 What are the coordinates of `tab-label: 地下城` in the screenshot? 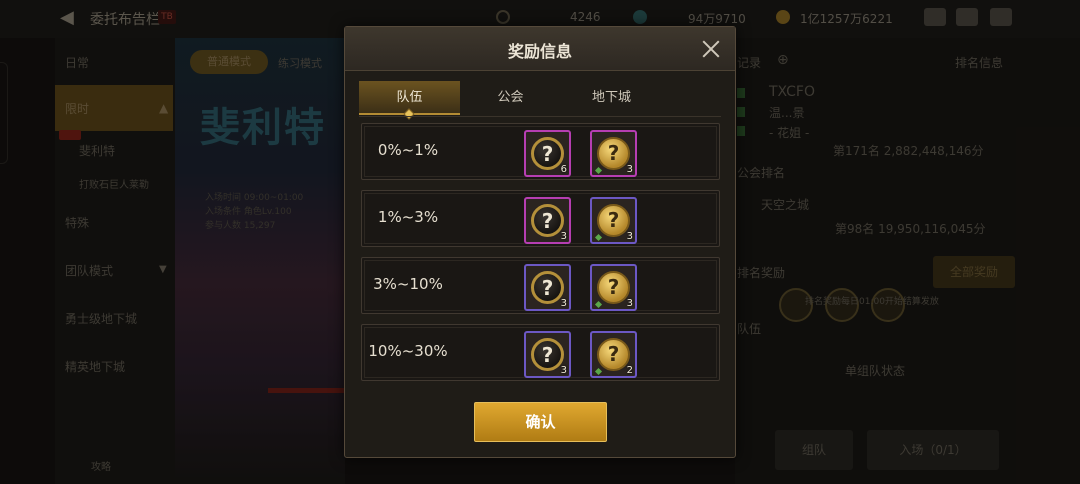 It's located at (611, 97).